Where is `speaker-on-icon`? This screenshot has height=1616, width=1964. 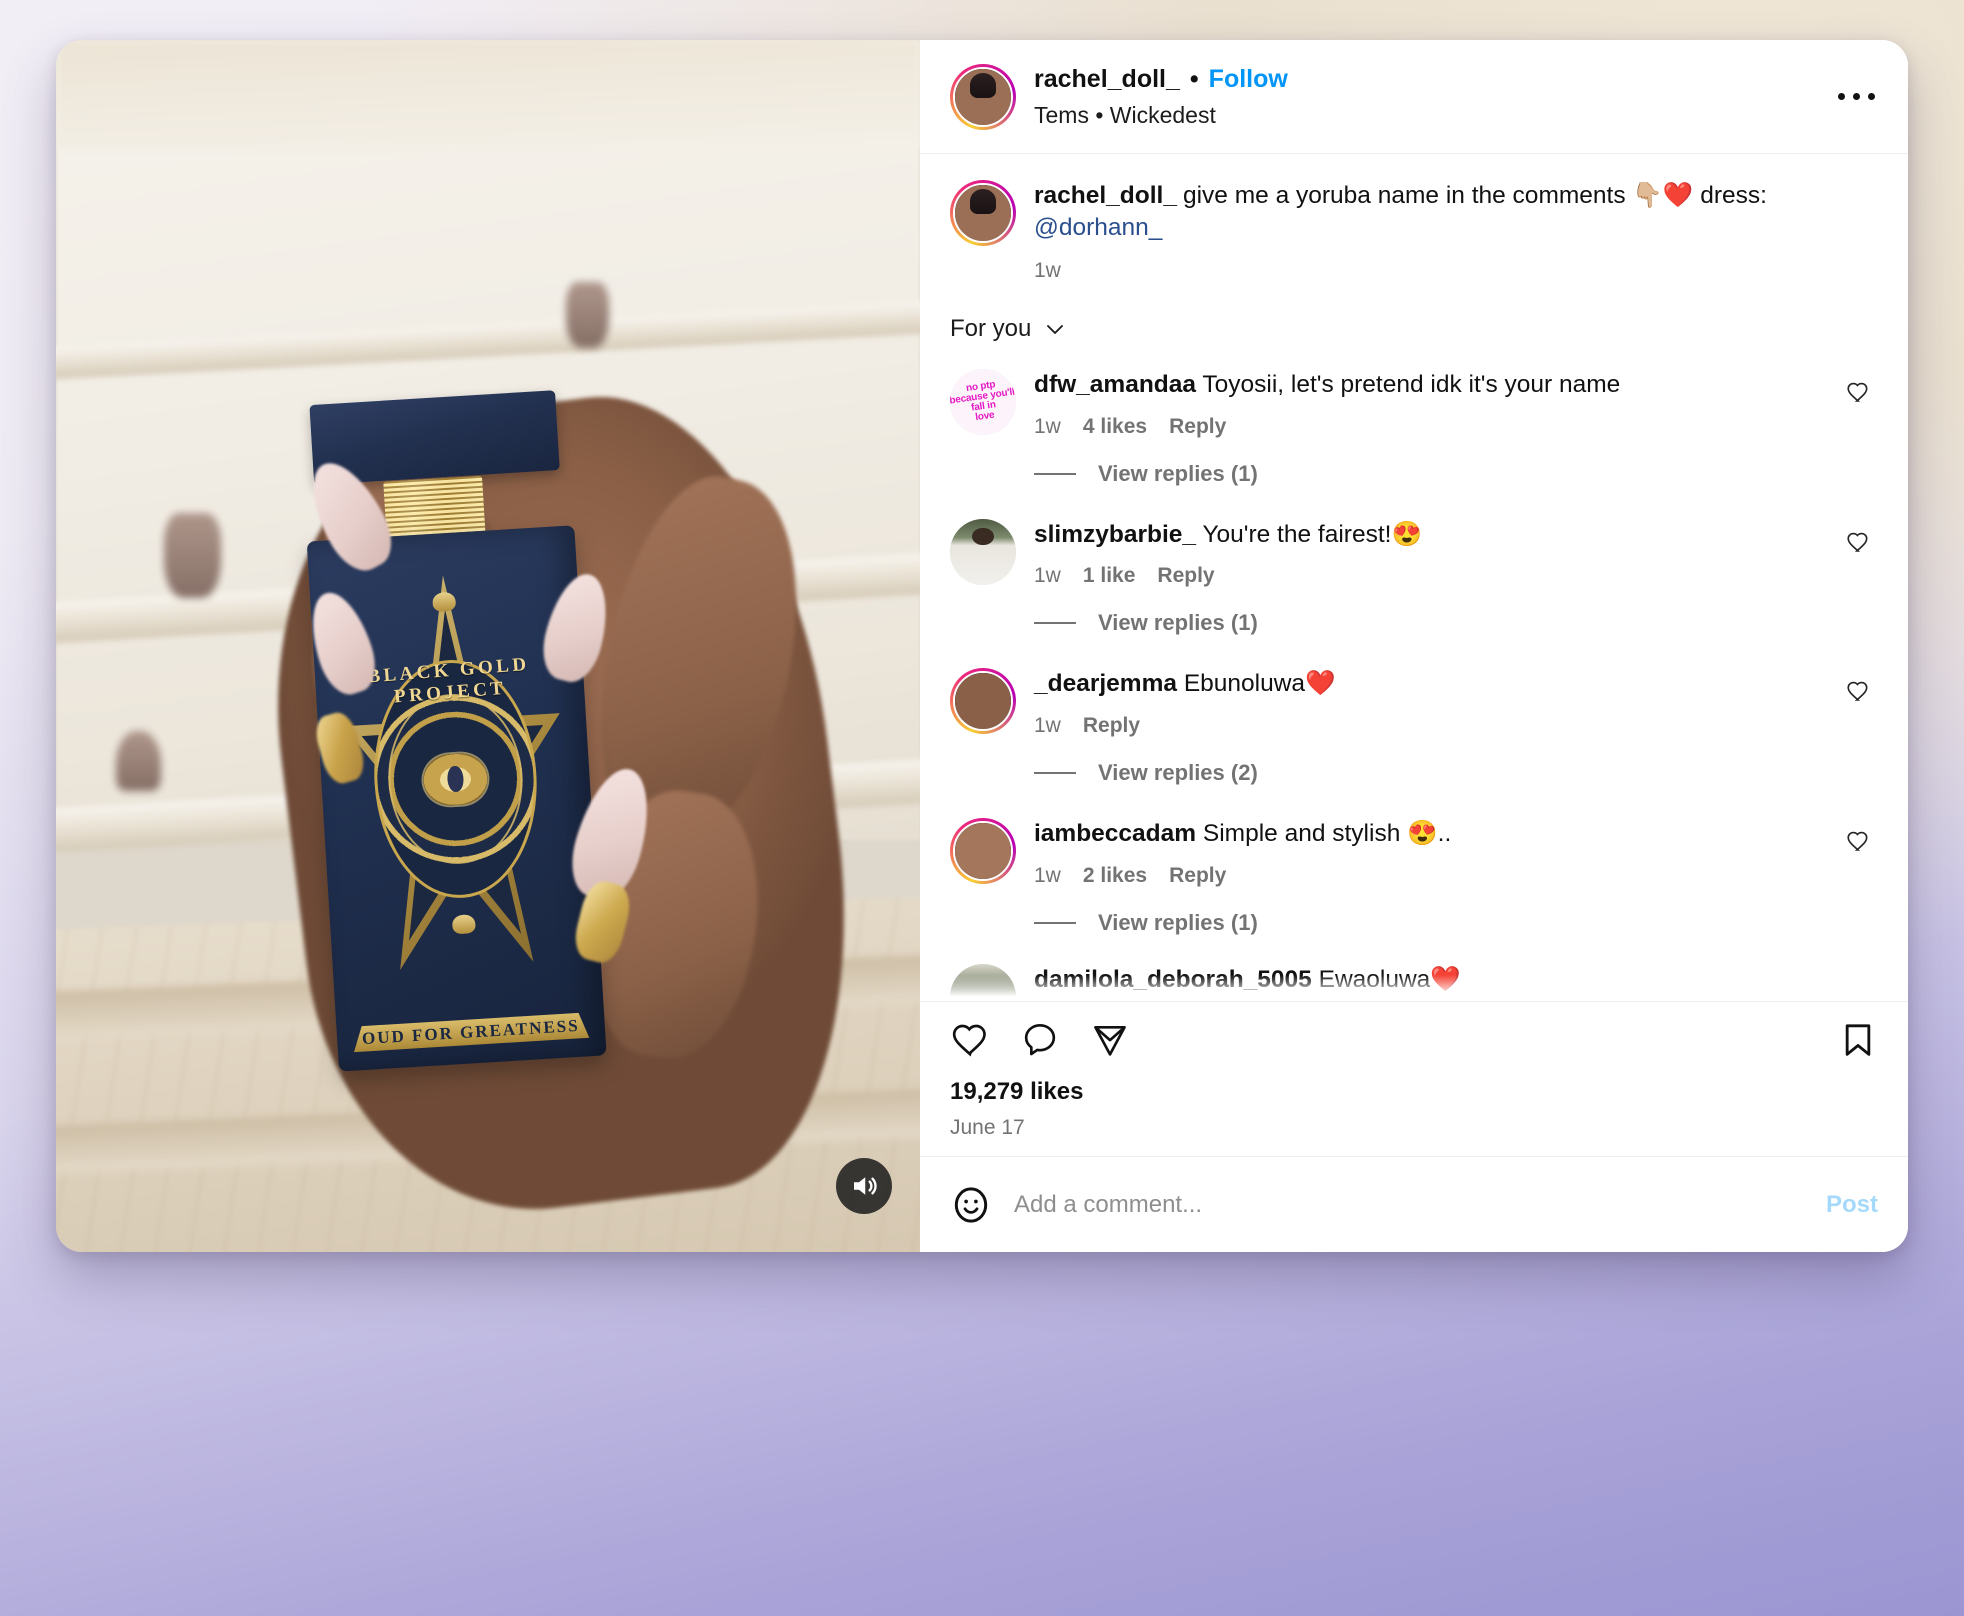 speaker-on-icon is located at coordinates (865, 1186).